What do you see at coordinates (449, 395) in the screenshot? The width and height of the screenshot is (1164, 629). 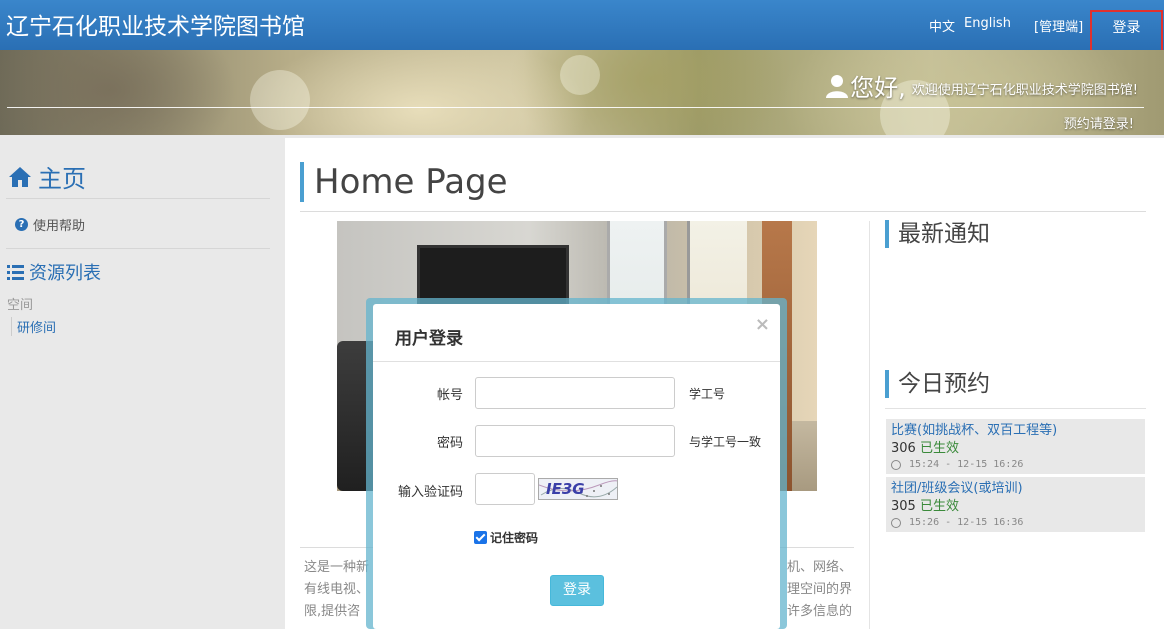 I see `account-label: 帐号` at bounding box center [449, 395].